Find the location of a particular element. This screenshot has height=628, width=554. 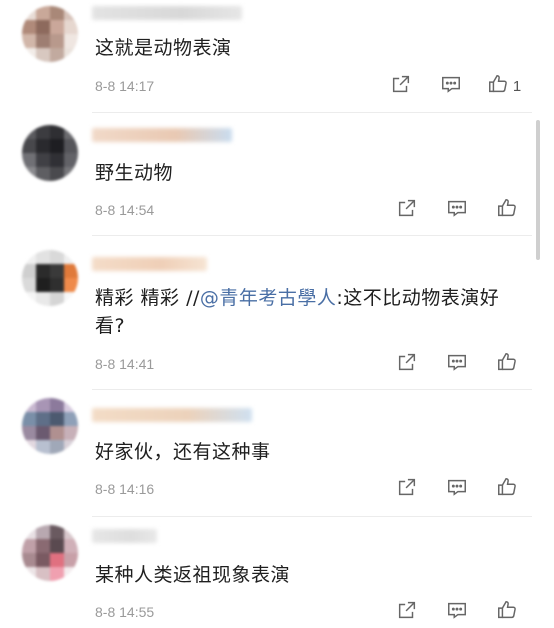

comment-time: 8-8 14:17 is located at coordinates (125, 86).